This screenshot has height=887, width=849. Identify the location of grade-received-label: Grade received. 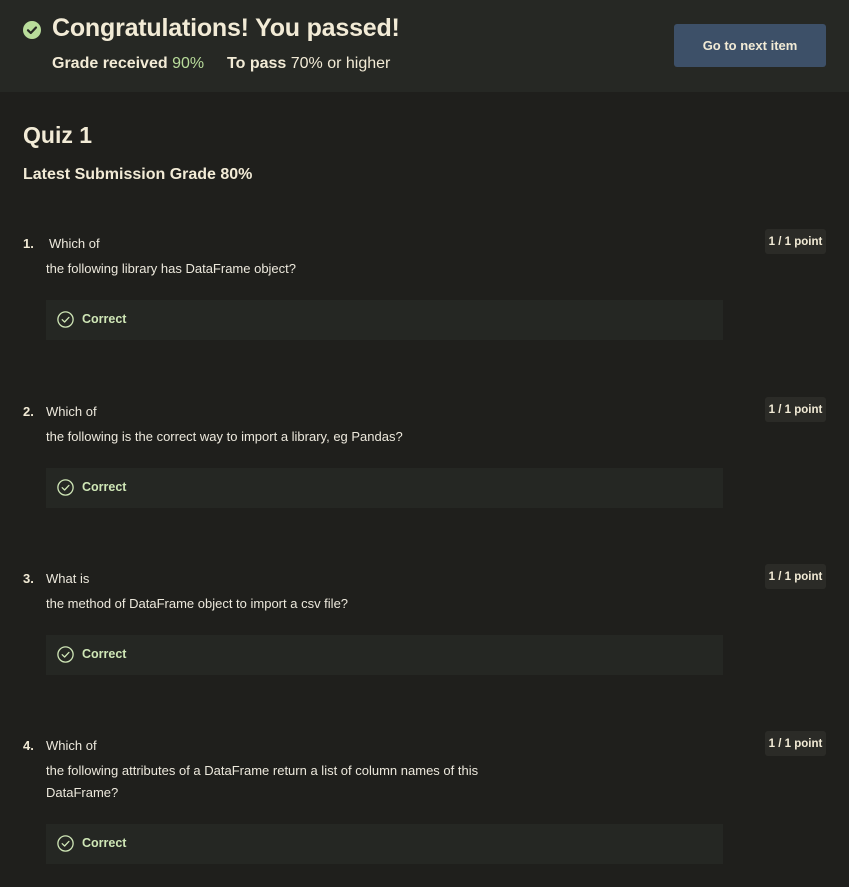
(110, 63).